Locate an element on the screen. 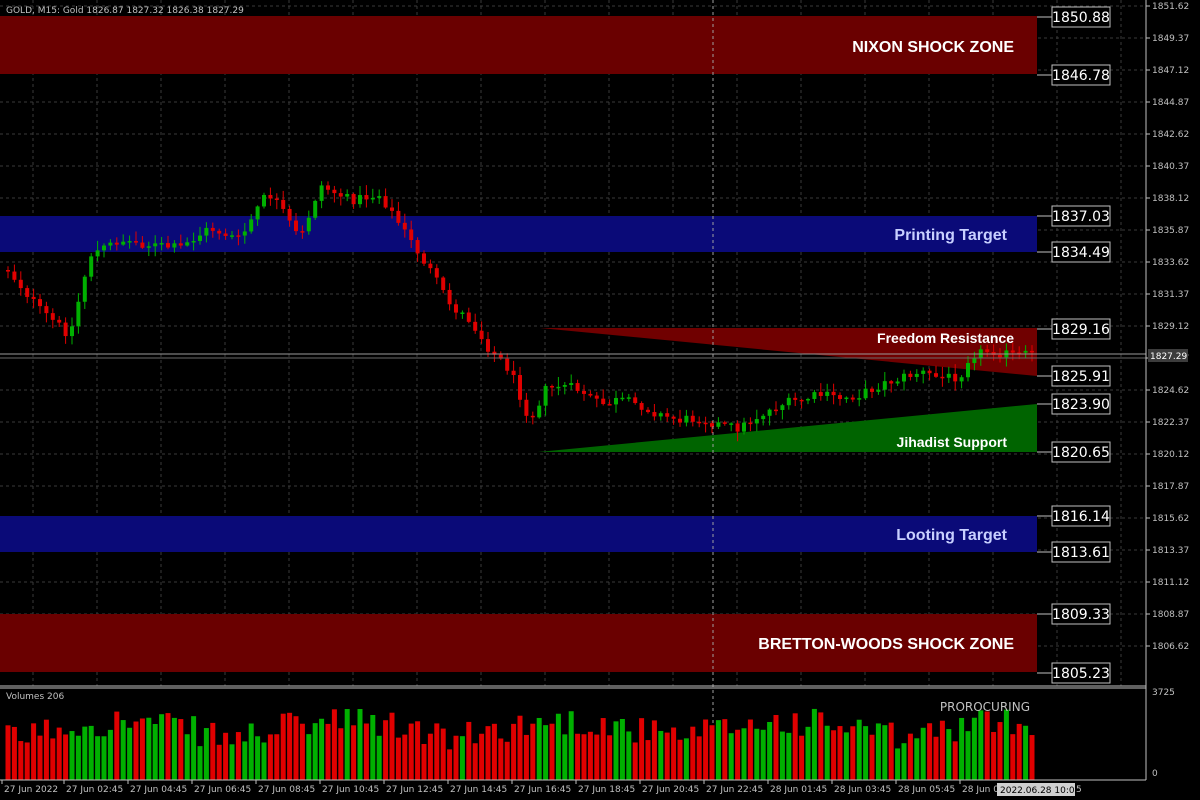  price-tick-label: 1829.12 is located at coordinates (1170, 327).